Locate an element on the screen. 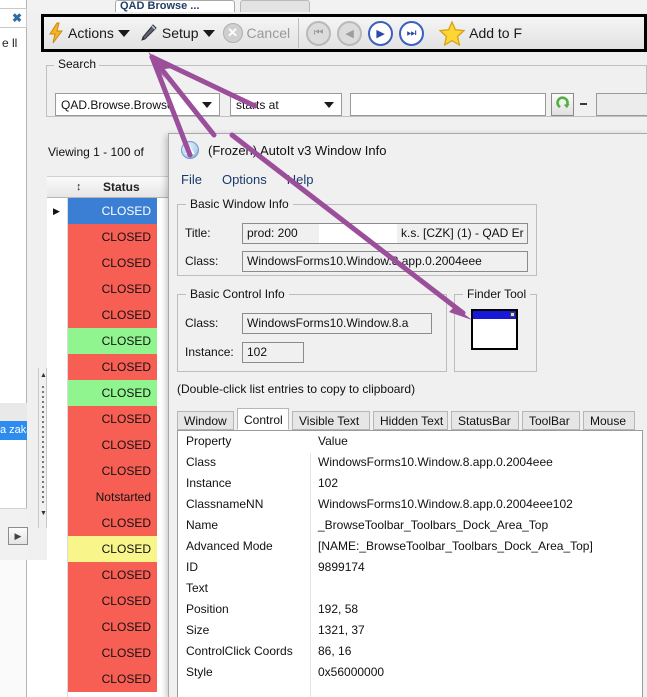 This screenshot has height=697, width=647. listview-row: Position 192, 58 is located at coordinates (410, 610).